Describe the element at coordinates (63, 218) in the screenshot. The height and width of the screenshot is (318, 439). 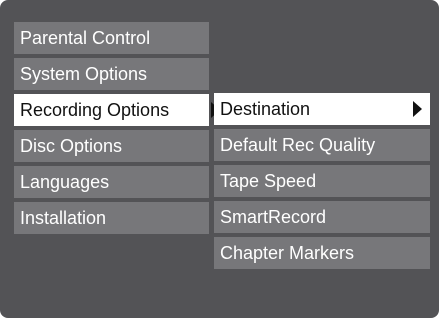
I see `menu-item-label: Installation` at that location.